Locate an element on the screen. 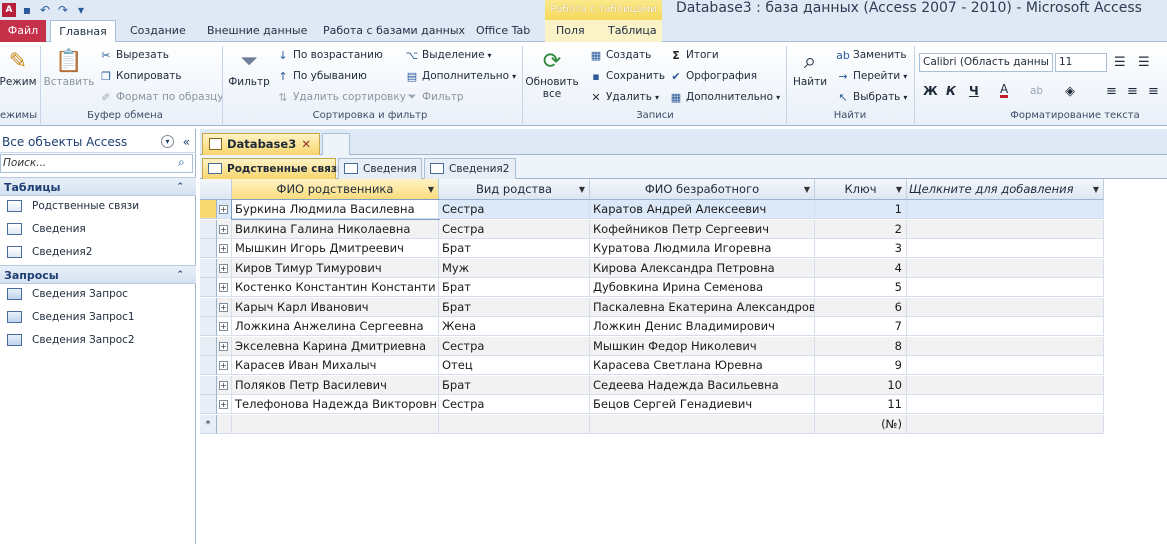 The width and height of the screenshot is (1167, 544). close-icon: ✕ is located at coordinates (306, 144).